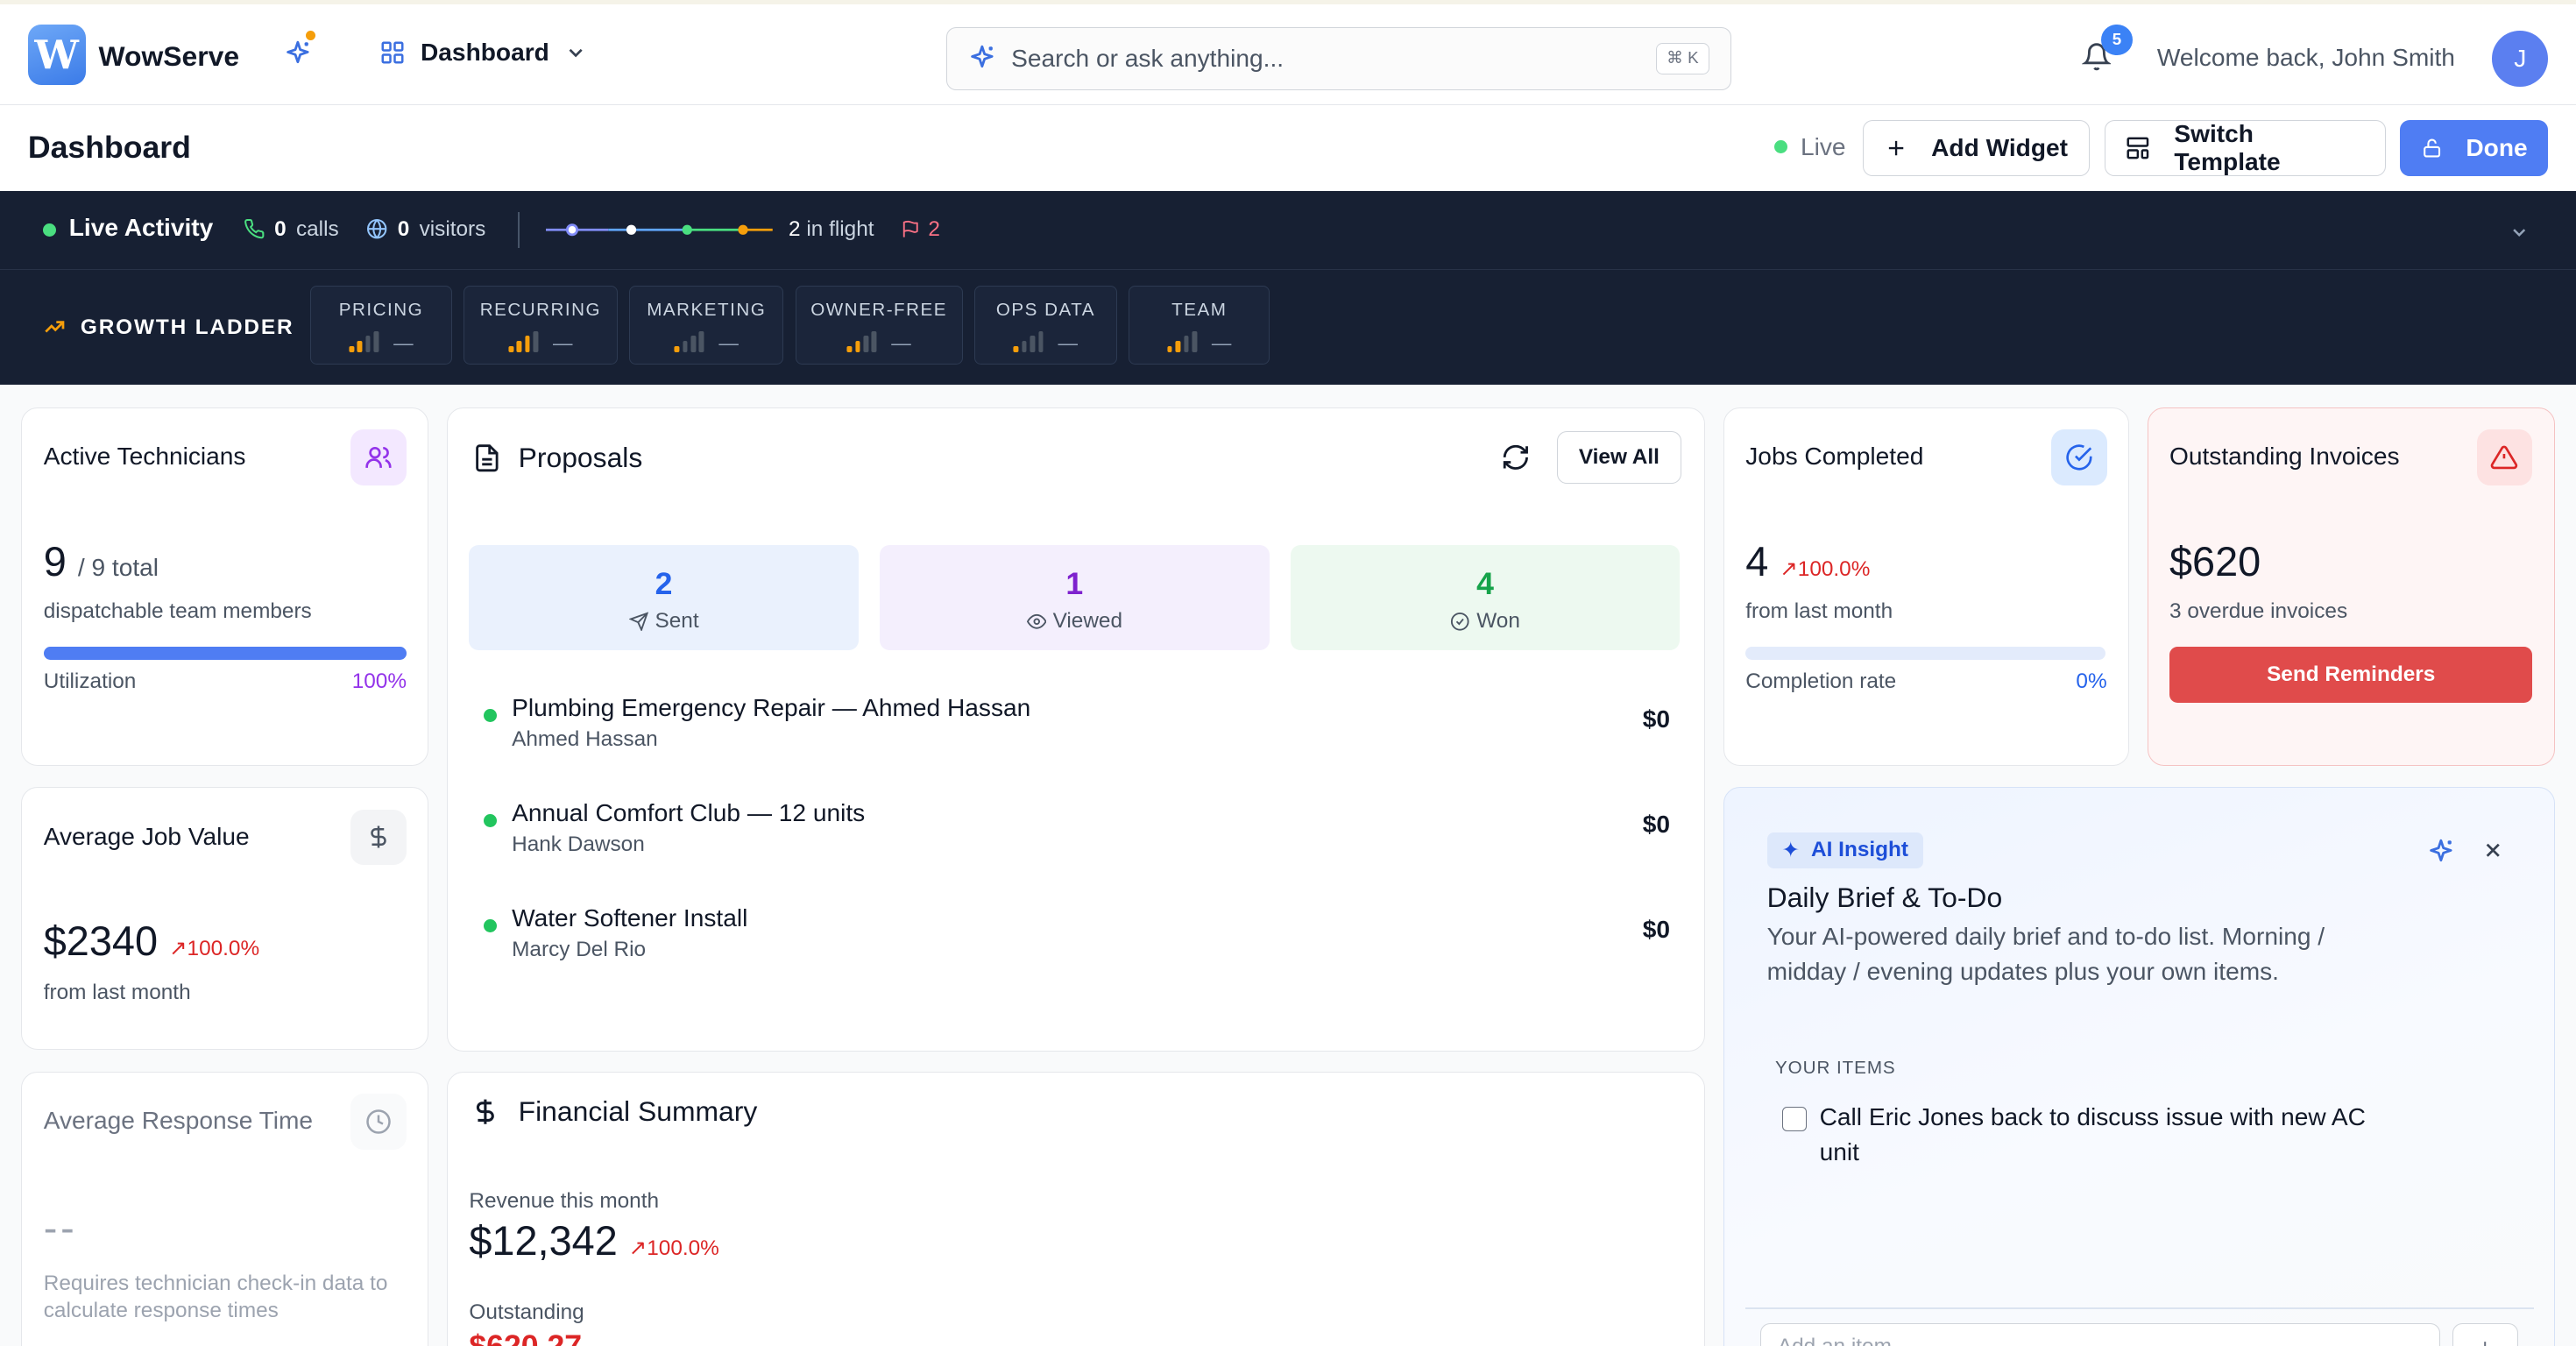  Describe the element at coordinates (1045, 325) in the screenshot. I see `growth-ladder-item: OPS DATA —` at that location.